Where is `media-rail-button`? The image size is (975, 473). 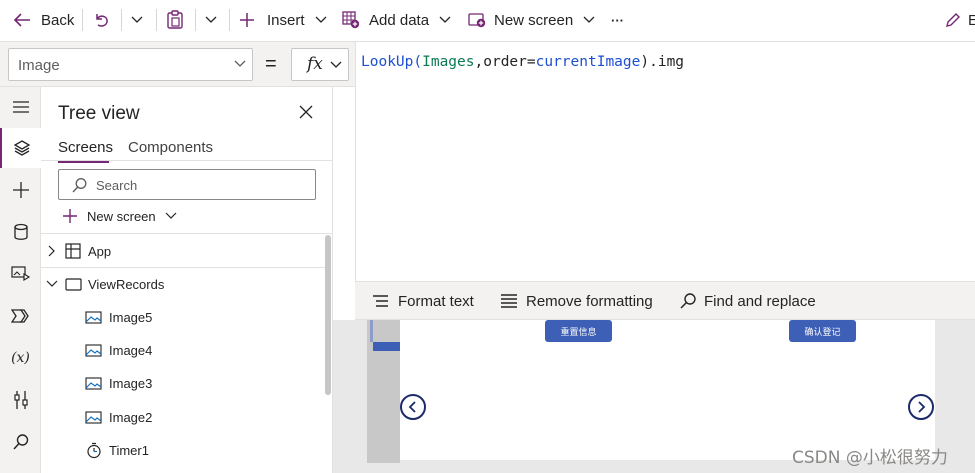
media-rail-button is located at coordinates (20, 274).